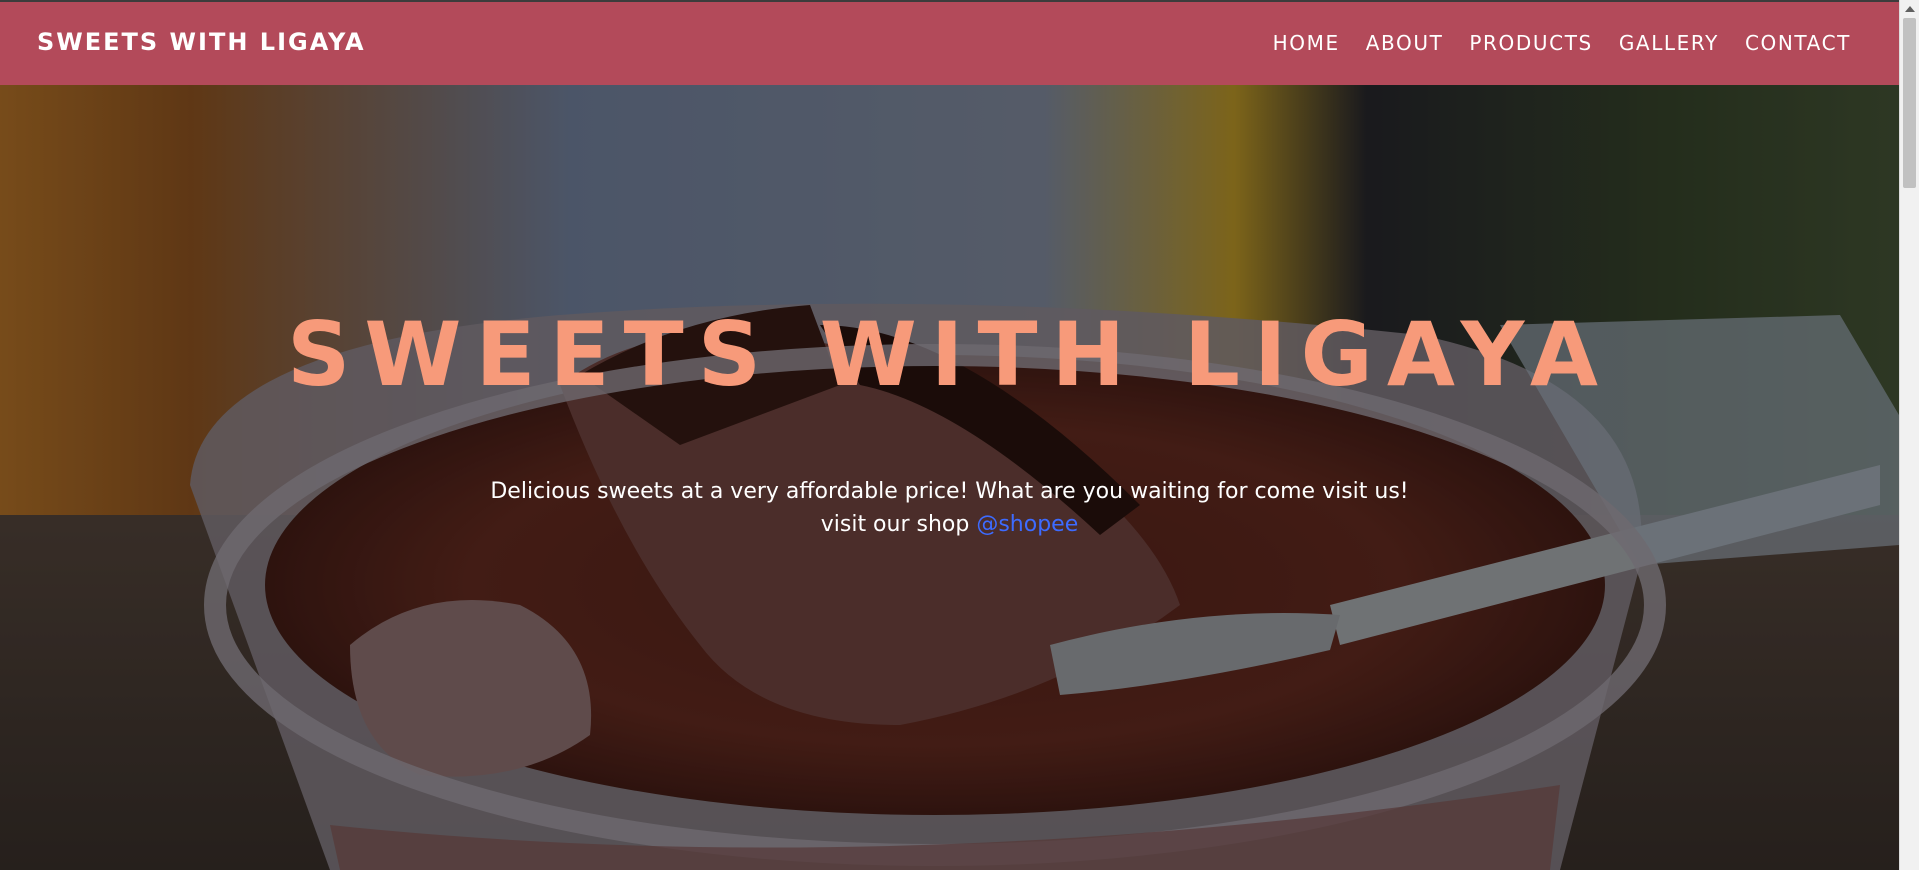 This screenshot has width=1919, height=870. What do you see at coordinates (1909, 435) in the screenshot?
I see `vertical-scrollbar` at bounding box center [1909, 435].